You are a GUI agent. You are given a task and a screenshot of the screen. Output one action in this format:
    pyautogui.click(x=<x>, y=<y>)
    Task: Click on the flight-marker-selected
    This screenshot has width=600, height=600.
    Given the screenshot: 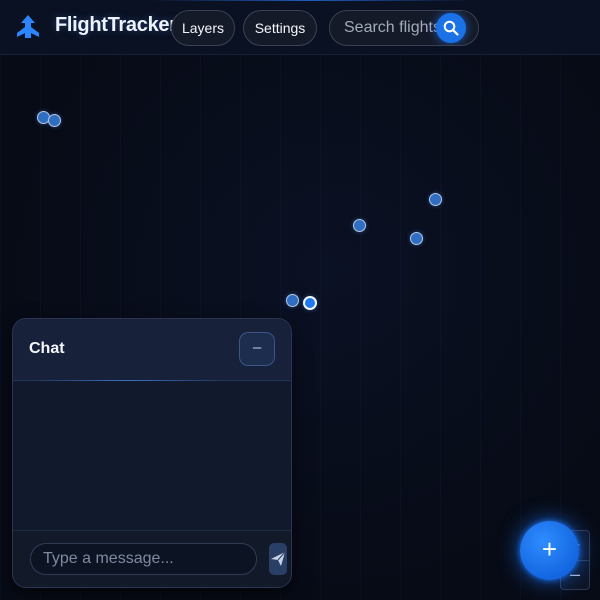 What is the action you would take?
    pyautogui.click(x=310, y=303)
    